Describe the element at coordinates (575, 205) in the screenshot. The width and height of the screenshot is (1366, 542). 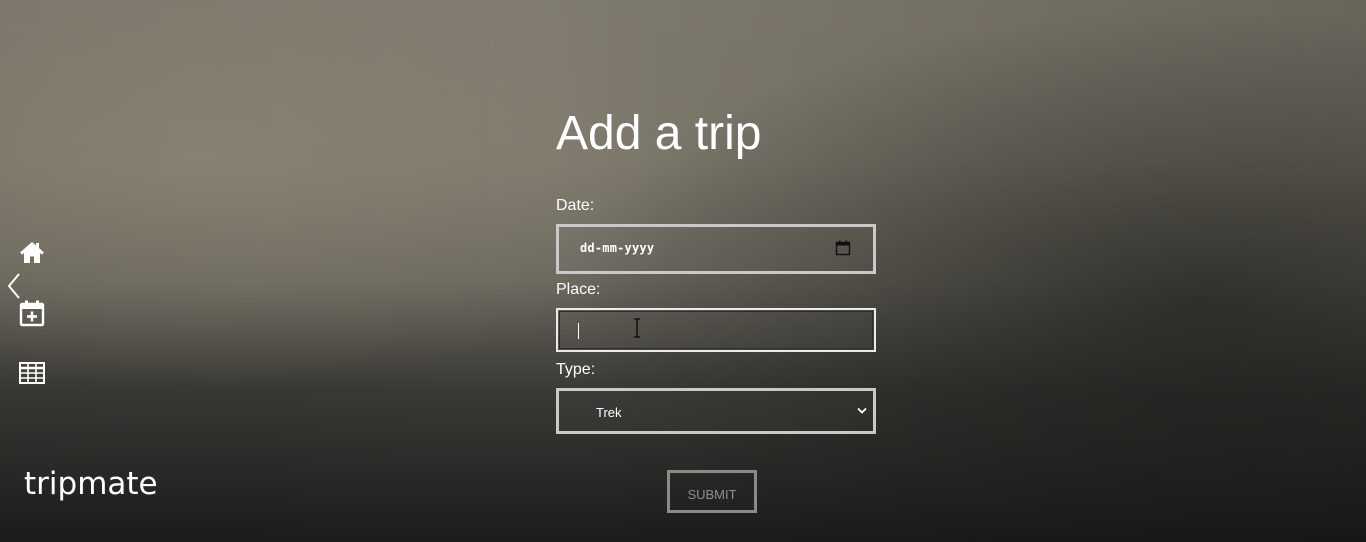
I see `date-label: Date:` at that location.